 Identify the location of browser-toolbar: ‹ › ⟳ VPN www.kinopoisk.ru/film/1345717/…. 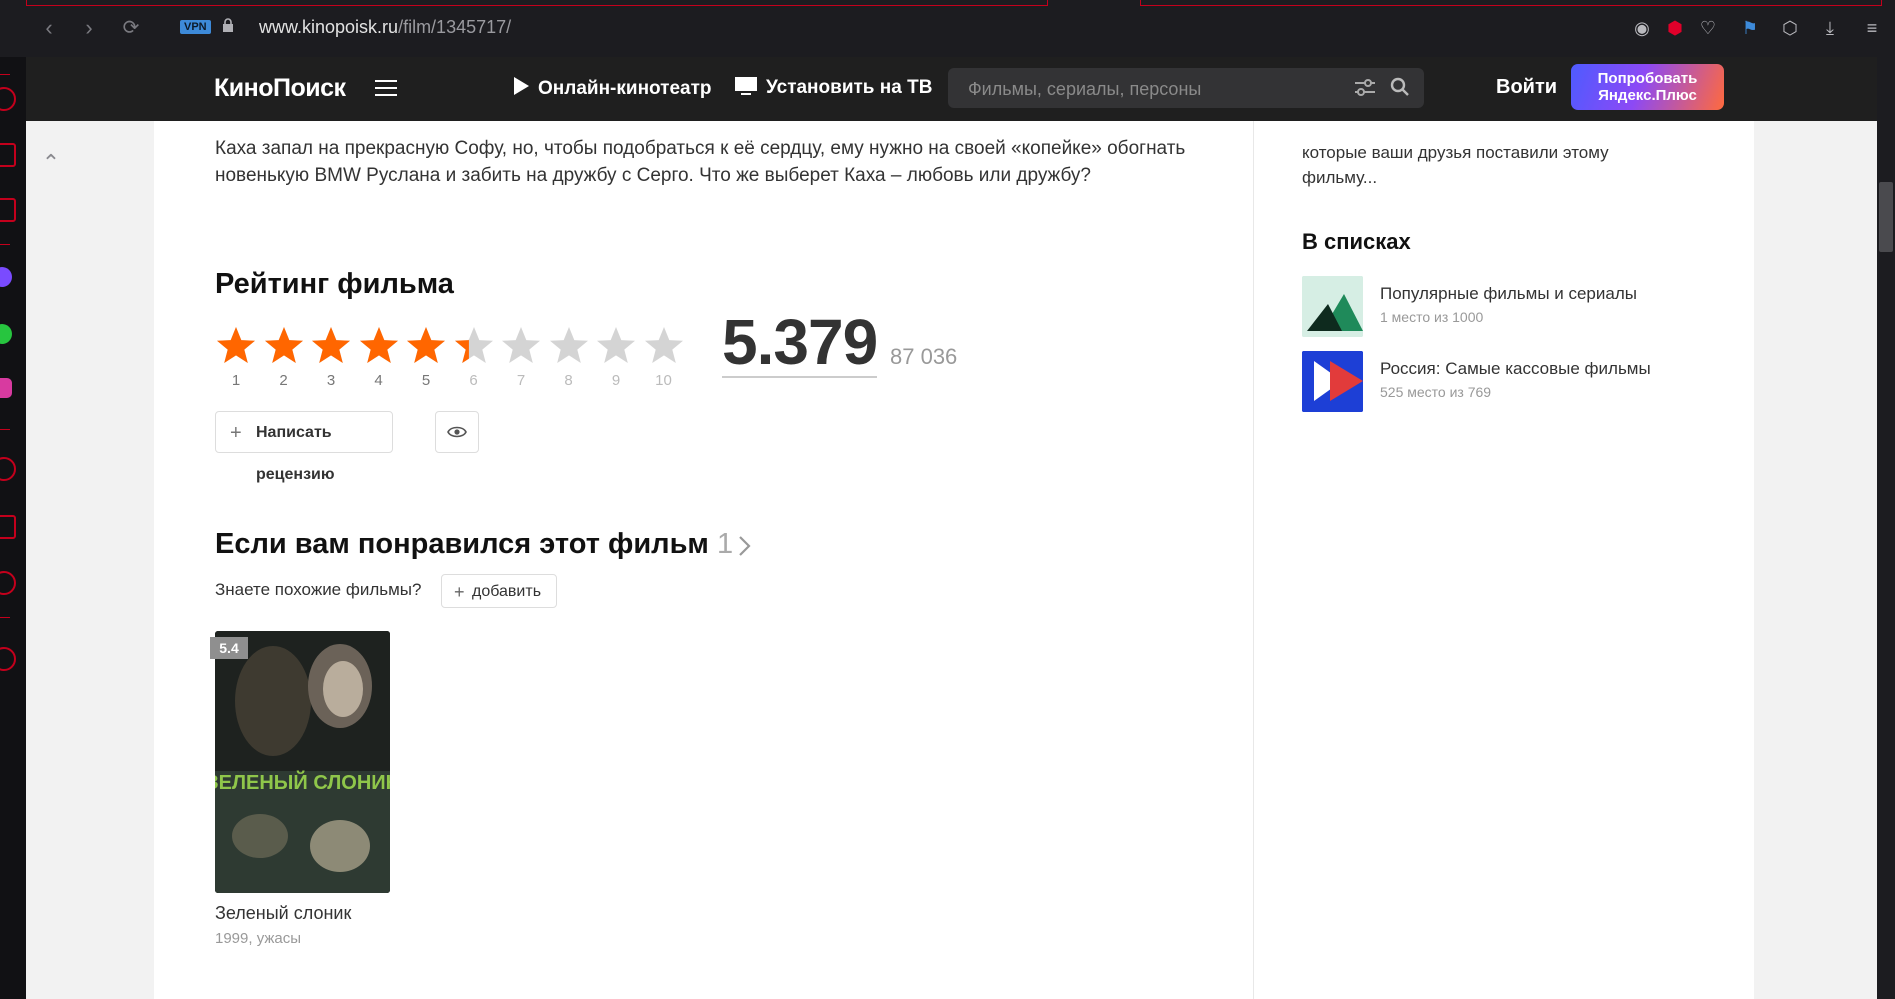
(947, 28).